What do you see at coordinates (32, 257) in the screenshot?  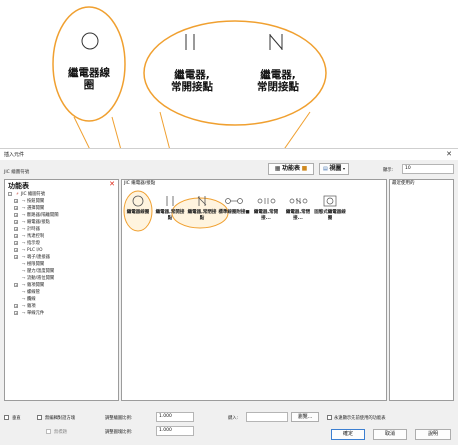 I see `tree-item: + ⊸ 端子/連接器` at bounding box center [32, 257].